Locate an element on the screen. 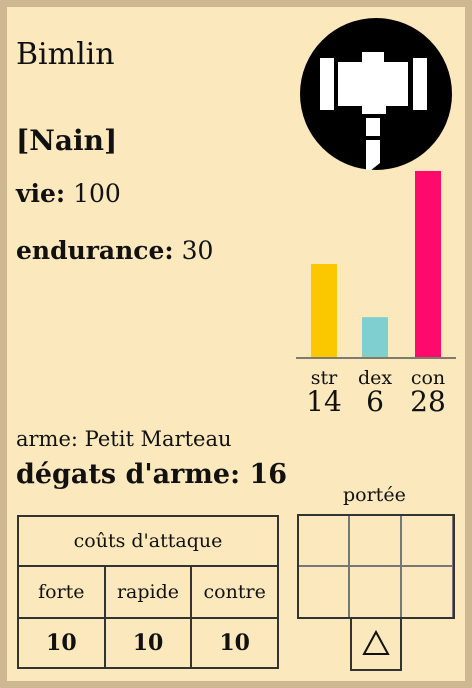 The width and height of the screenshot is (472, 688). cost-value-forte: 10 is located at coordinates (62, 643).